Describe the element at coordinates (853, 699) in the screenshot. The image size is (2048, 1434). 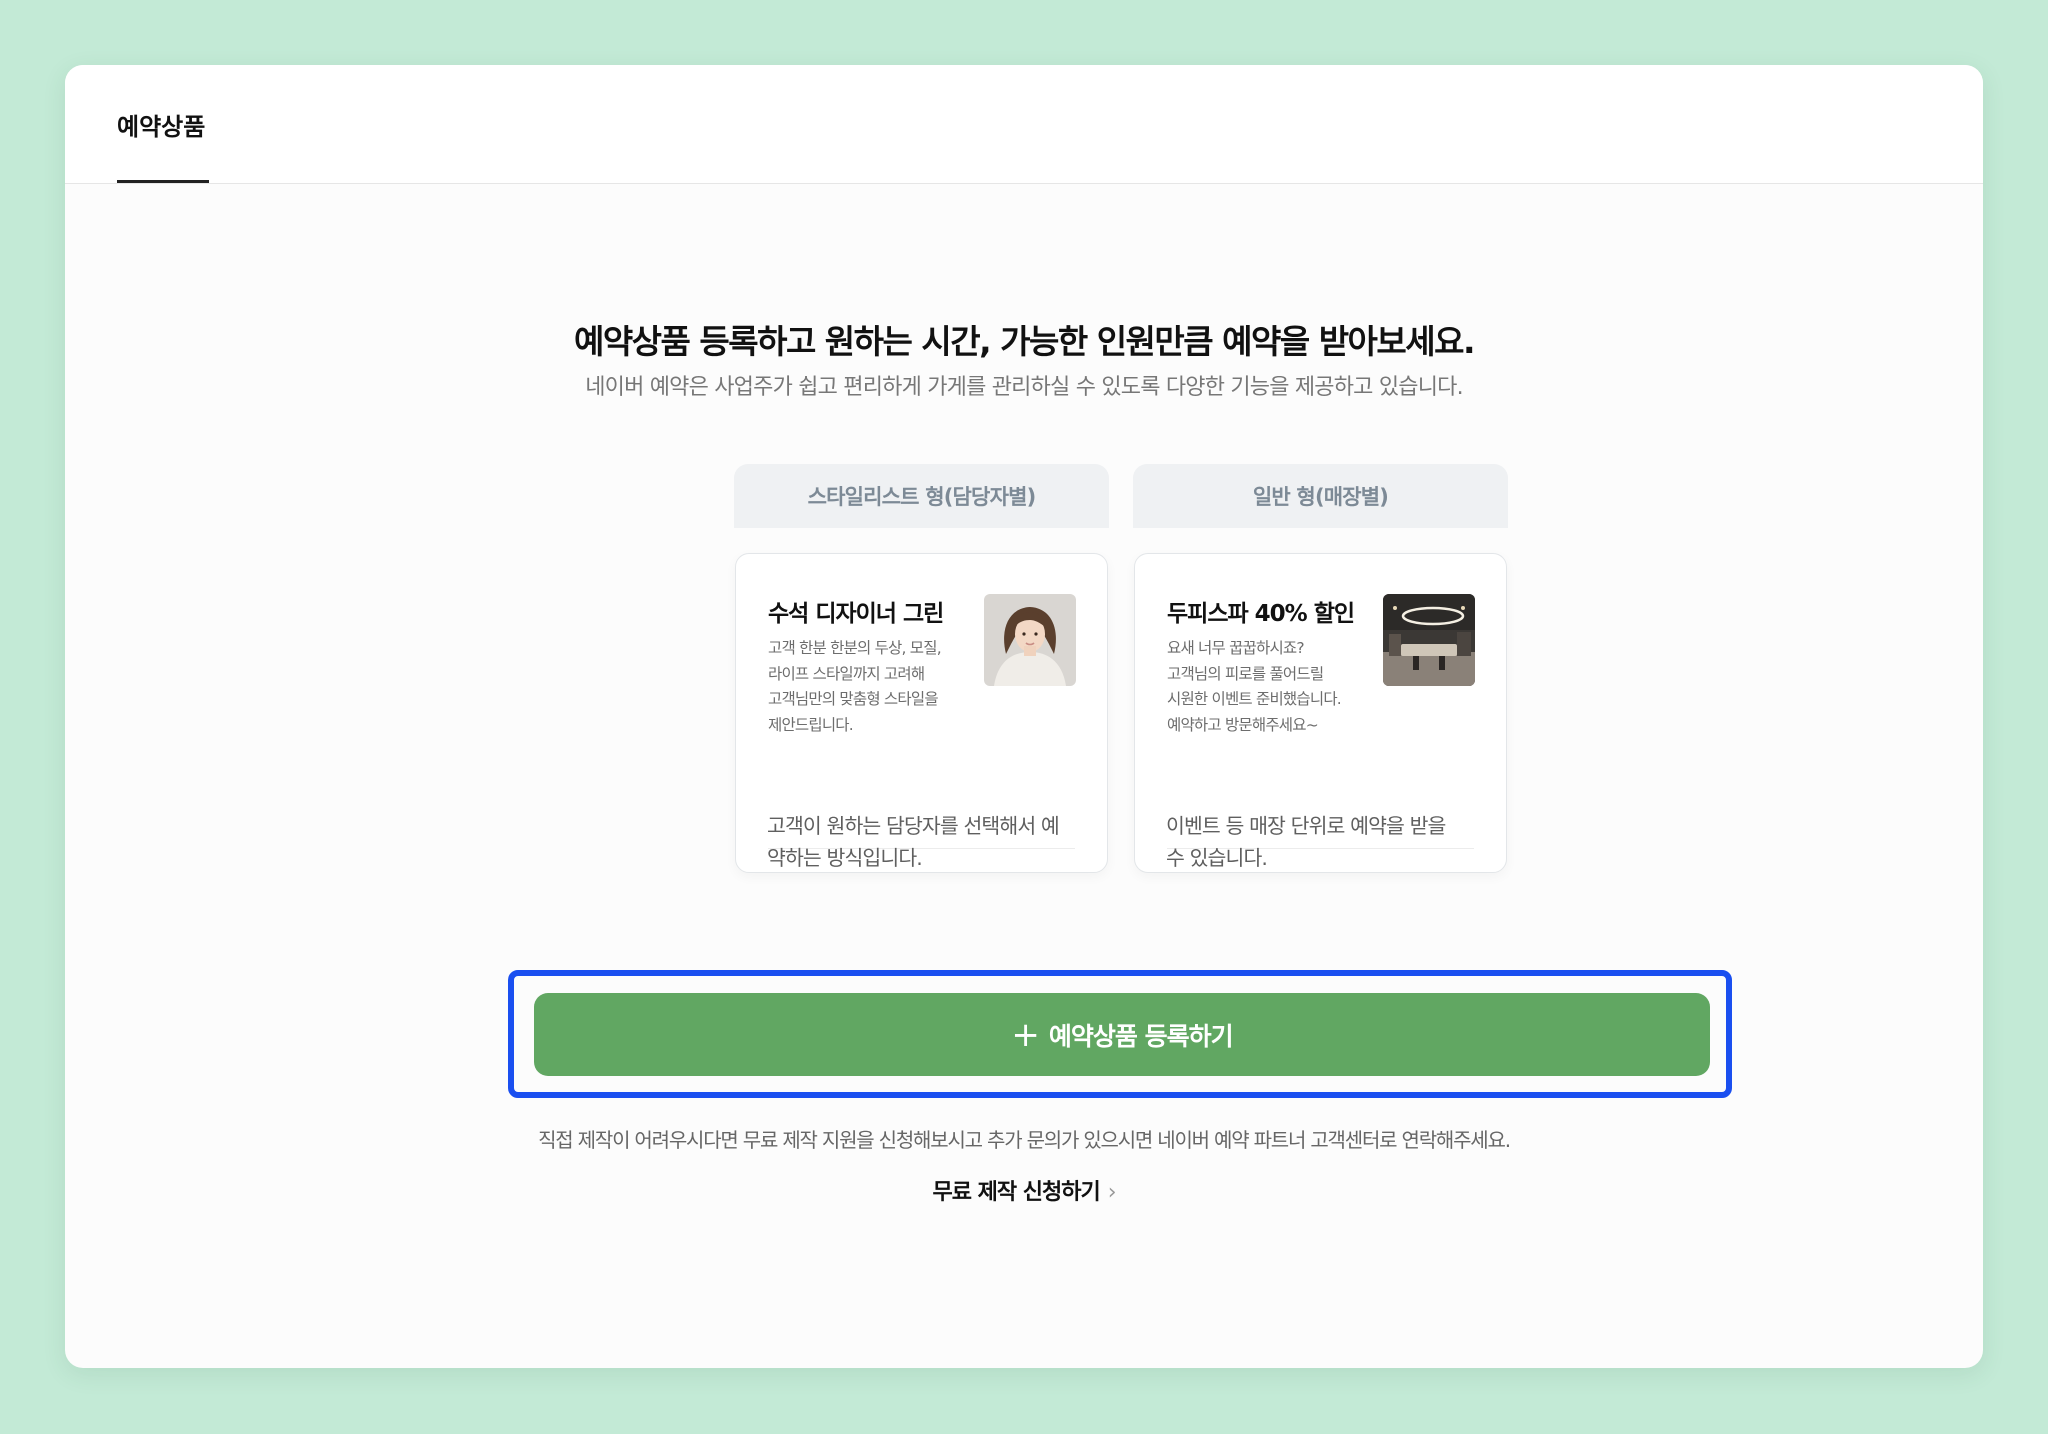
I see `card-description-line: 고객님만의 맞춤형 스타일을` at that location.